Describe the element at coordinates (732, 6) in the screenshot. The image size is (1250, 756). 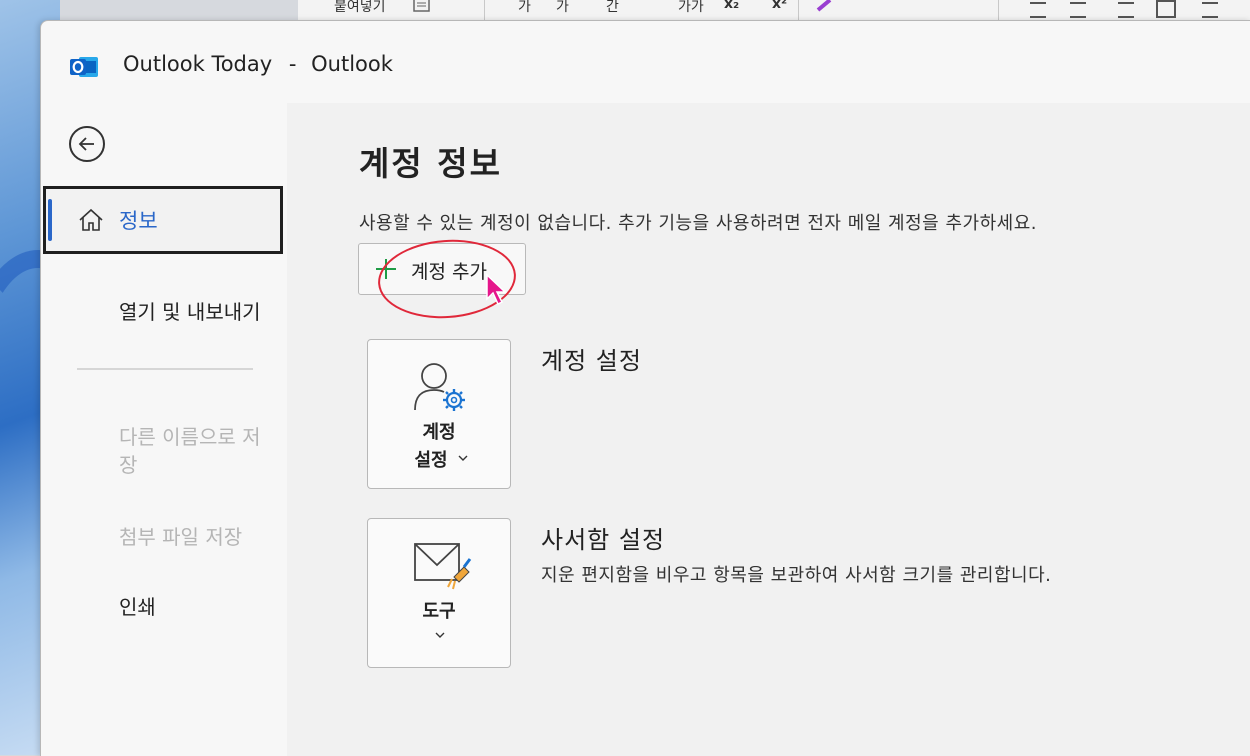
I see `subscript-button: x₂` at that location.